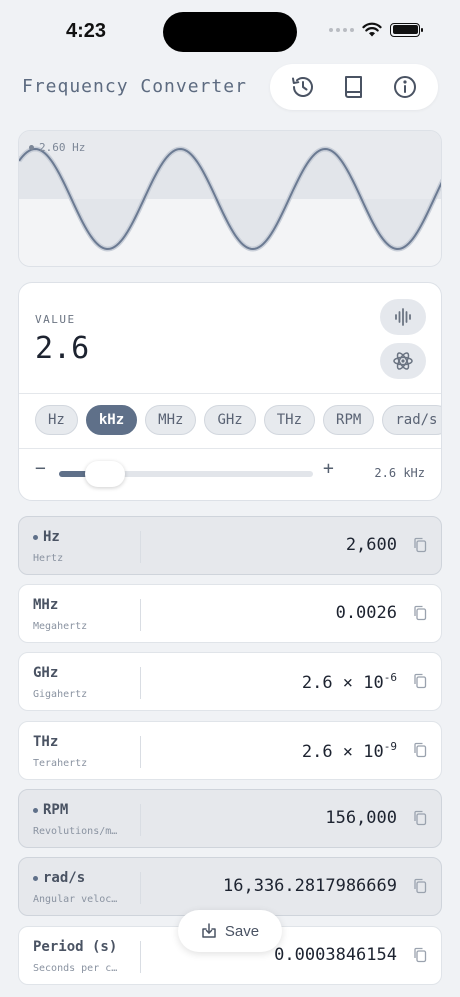 Image resolution: width=460 pixels, height=997 pixels. What do you see at coordinates (62, 147) in the screenshot?
I see `waveform-frequency: 2.60 Hz` at bounding box center [62, 147].